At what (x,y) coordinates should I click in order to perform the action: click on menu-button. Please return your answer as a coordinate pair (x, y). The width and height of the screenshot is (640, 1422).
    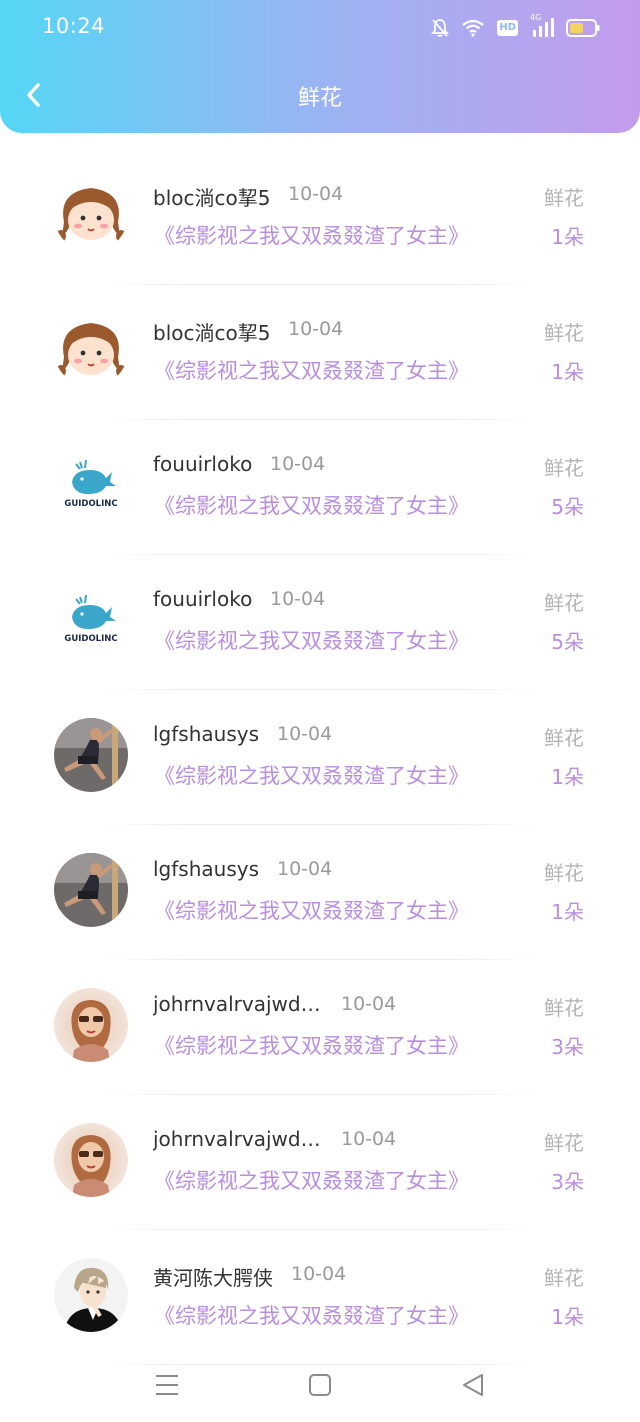
    Looking at the image, I should click on (167, 1385).